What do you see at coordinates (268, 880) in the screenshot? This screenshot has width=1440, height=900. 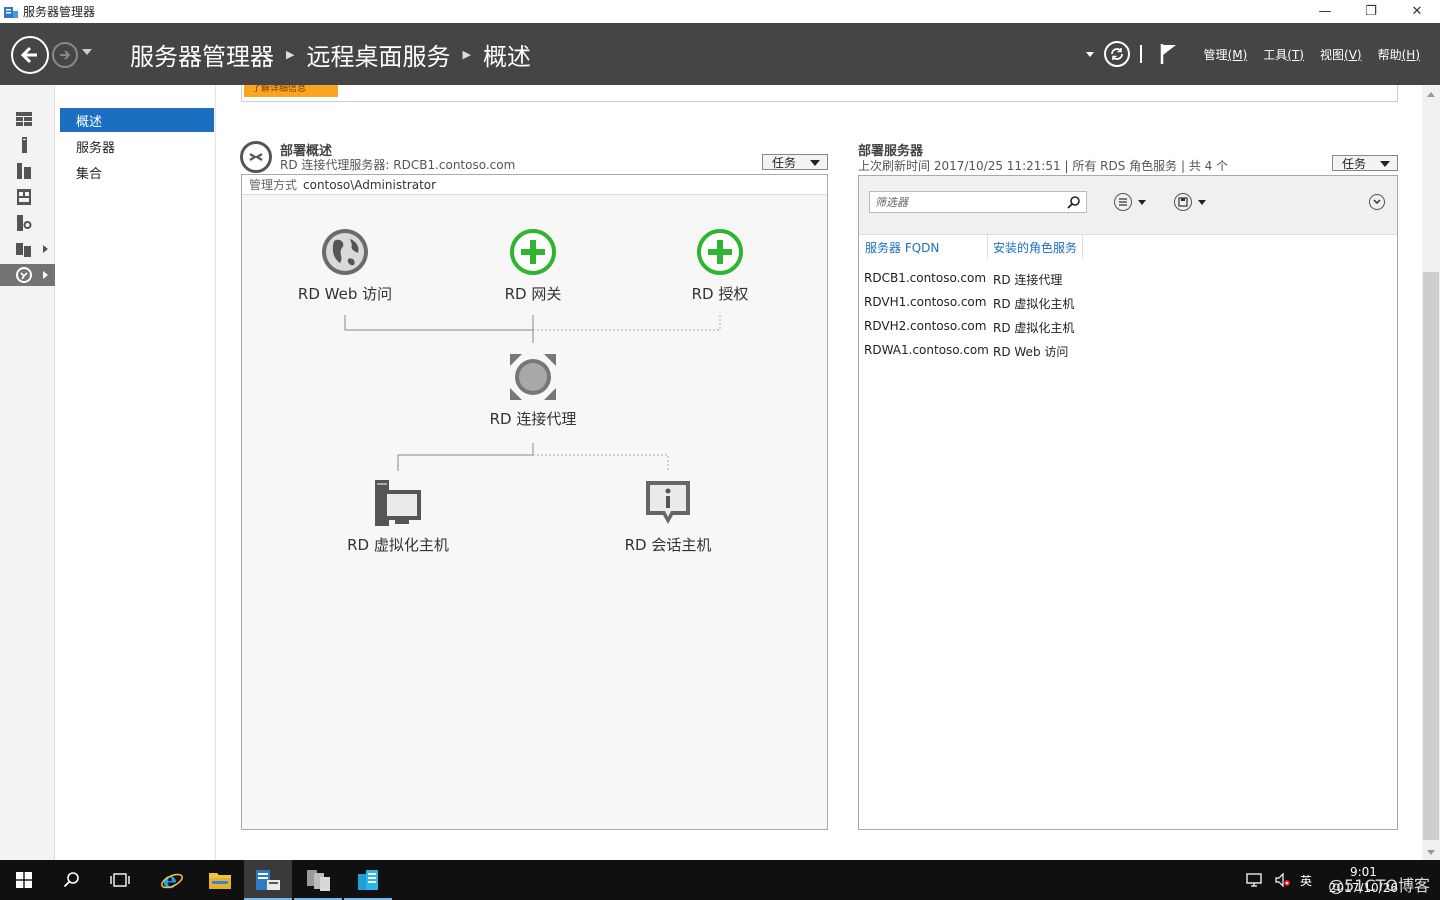 I see `taskbar-server-manager` at bounding box center [268, 880].